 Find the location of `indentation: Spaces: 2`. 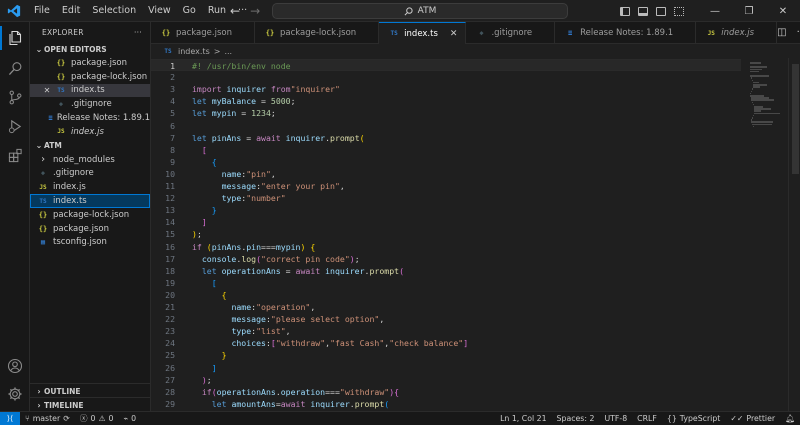

indentation: Spaces: 2 is located at coordinates (576, 418).